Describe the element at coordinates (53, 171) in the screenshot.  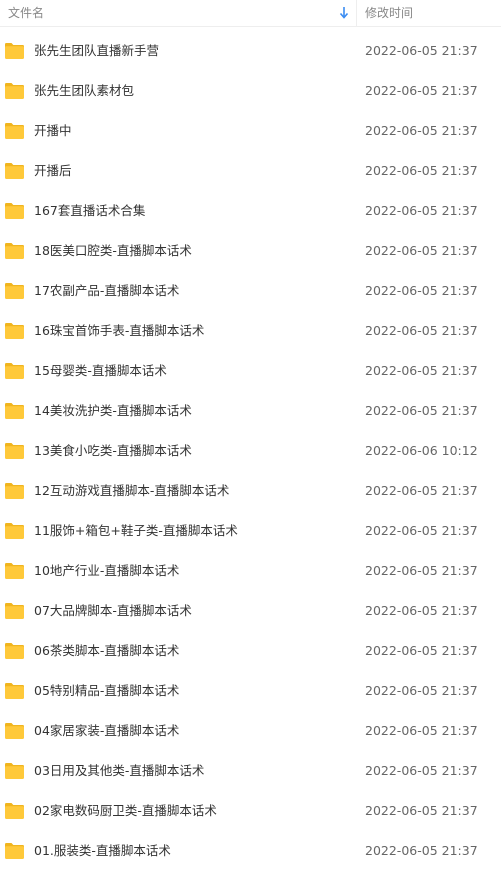
I see `folder-name: 开播后` at that location.